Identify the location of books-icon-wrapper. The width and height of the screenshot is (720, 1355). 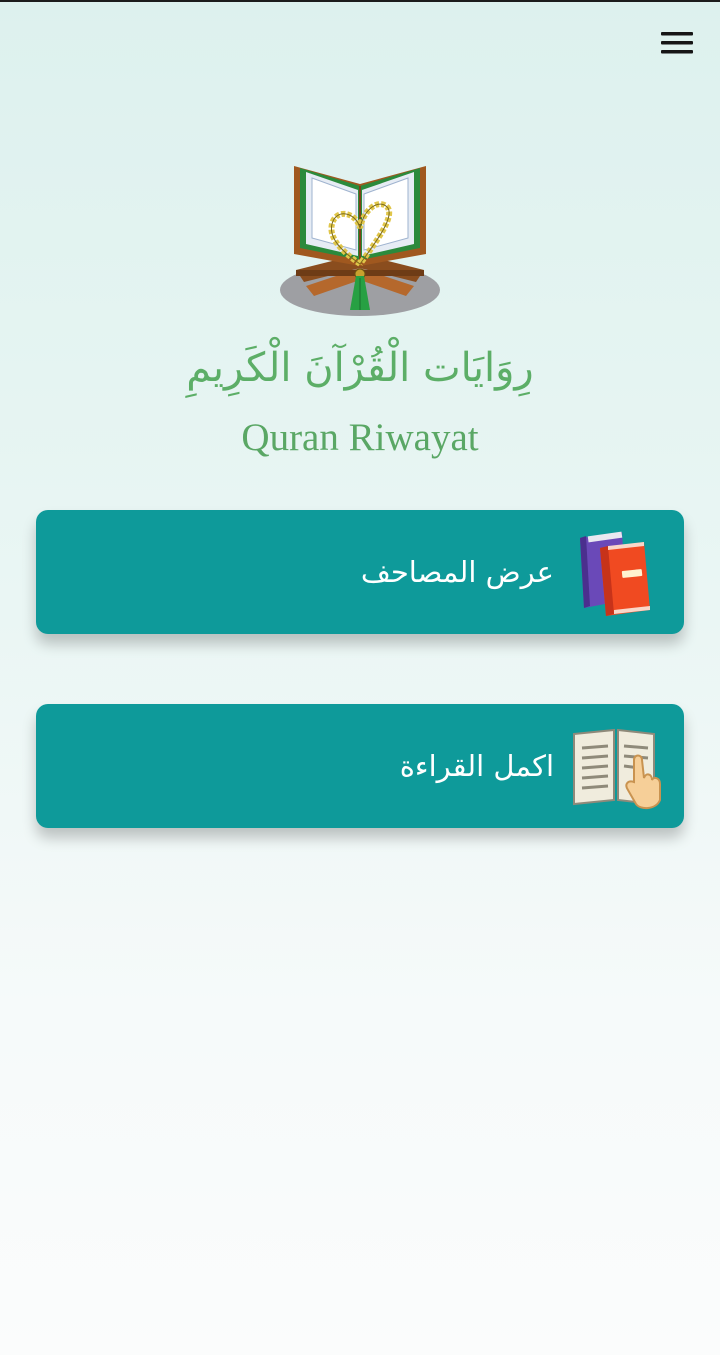
(616, 572).